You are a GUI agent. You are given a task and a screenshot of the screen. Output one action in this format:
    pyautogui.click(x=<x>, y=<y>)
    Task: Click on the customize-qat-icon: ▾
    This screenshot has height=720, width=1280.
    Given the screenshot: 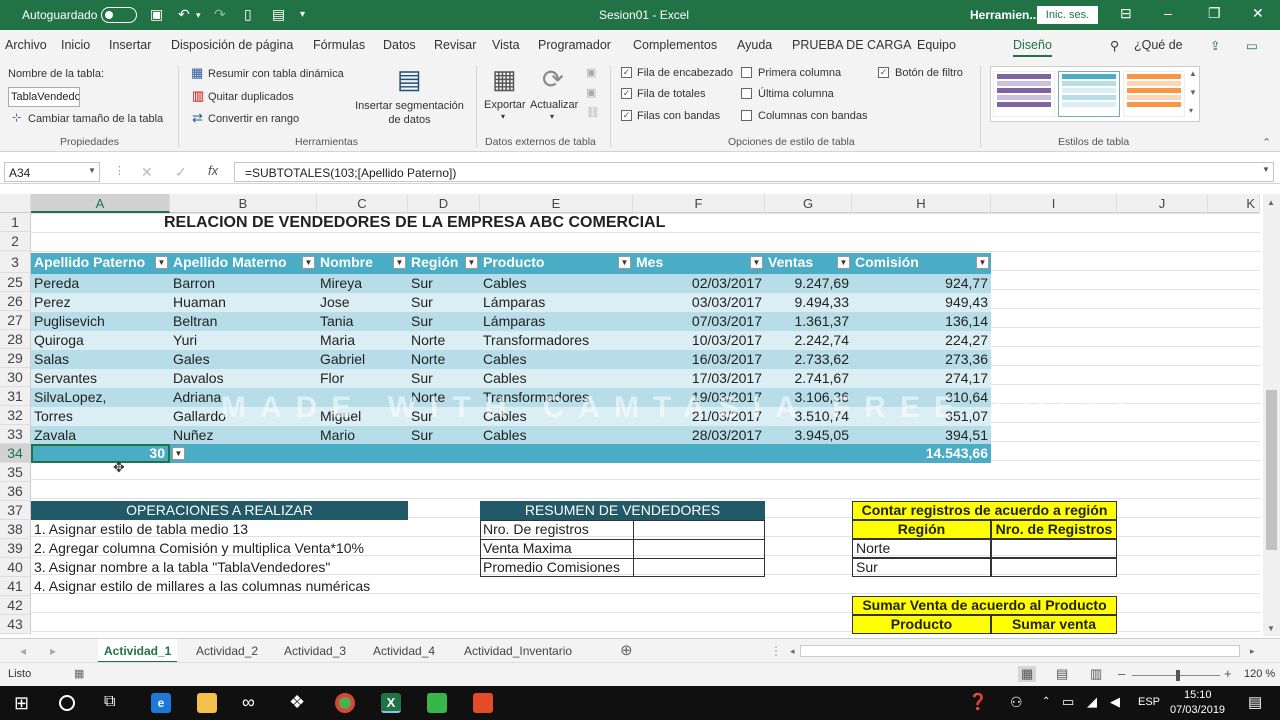 What is the action you would take?
    pyautogui.click(x=302, y=14)
    